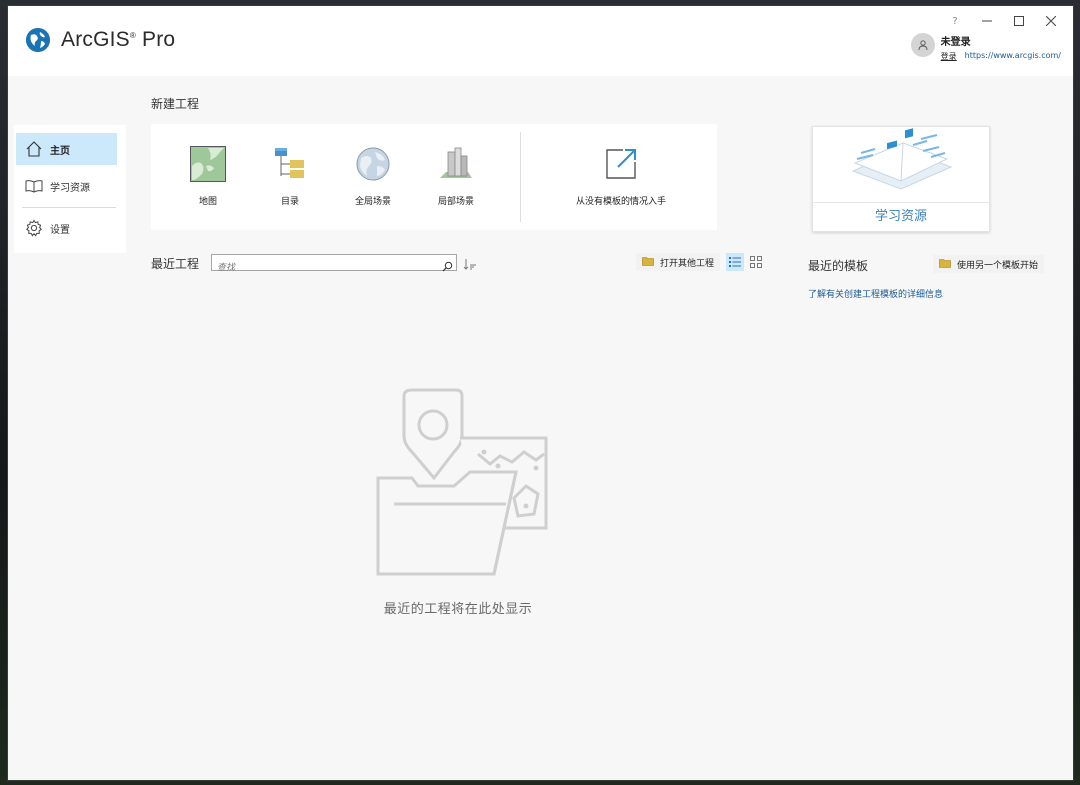 This screenshot has width=1080, height=785. What do you see at coordinates (372, 202) in the screenshot?
I see `new-global-scene-label: 全局场景` at bounding box center [372, 202].